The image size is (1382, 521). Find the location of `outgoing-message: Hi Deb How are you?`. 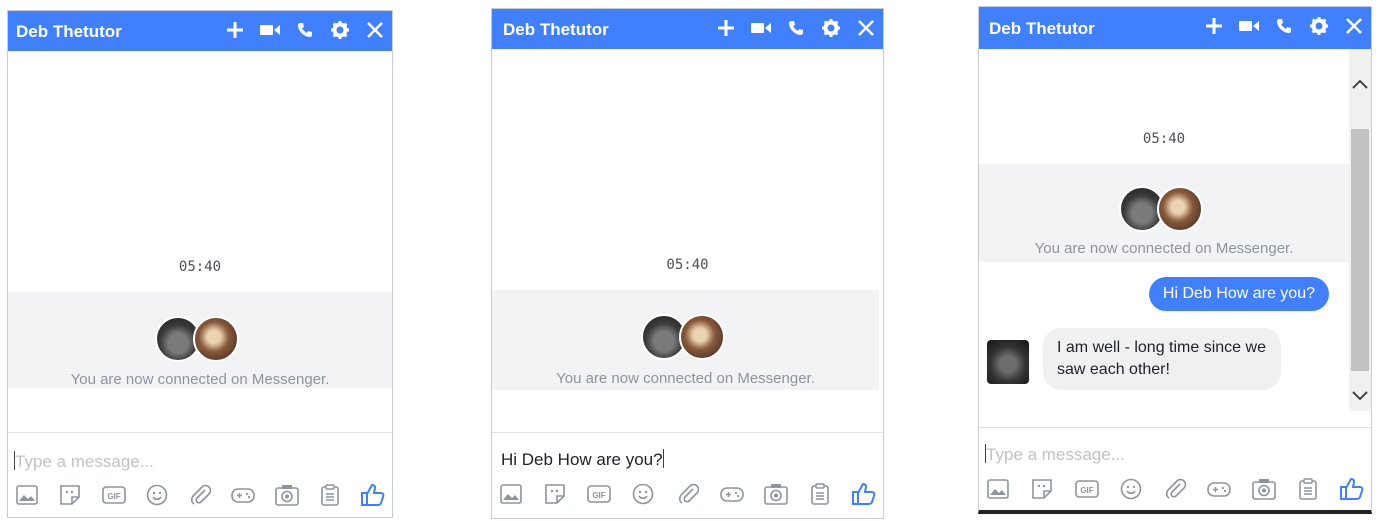

outgoing-message: Hi Deb How are you? is located at coordinates (1238, 294).